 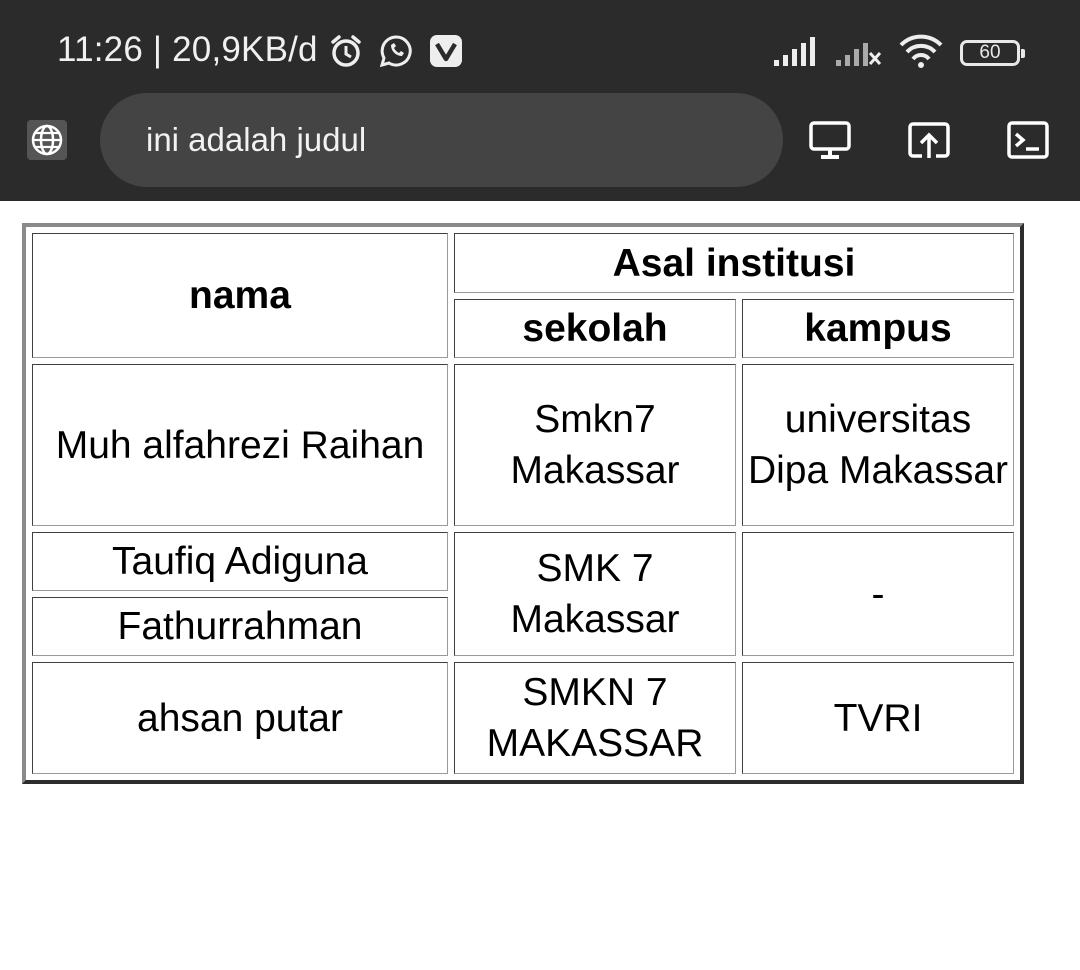 What do you see at coordinates (878, 445) in the screenshot?
I see `cell-kampus: universitas Dipa Makassar` at bounding box center [878, 445].